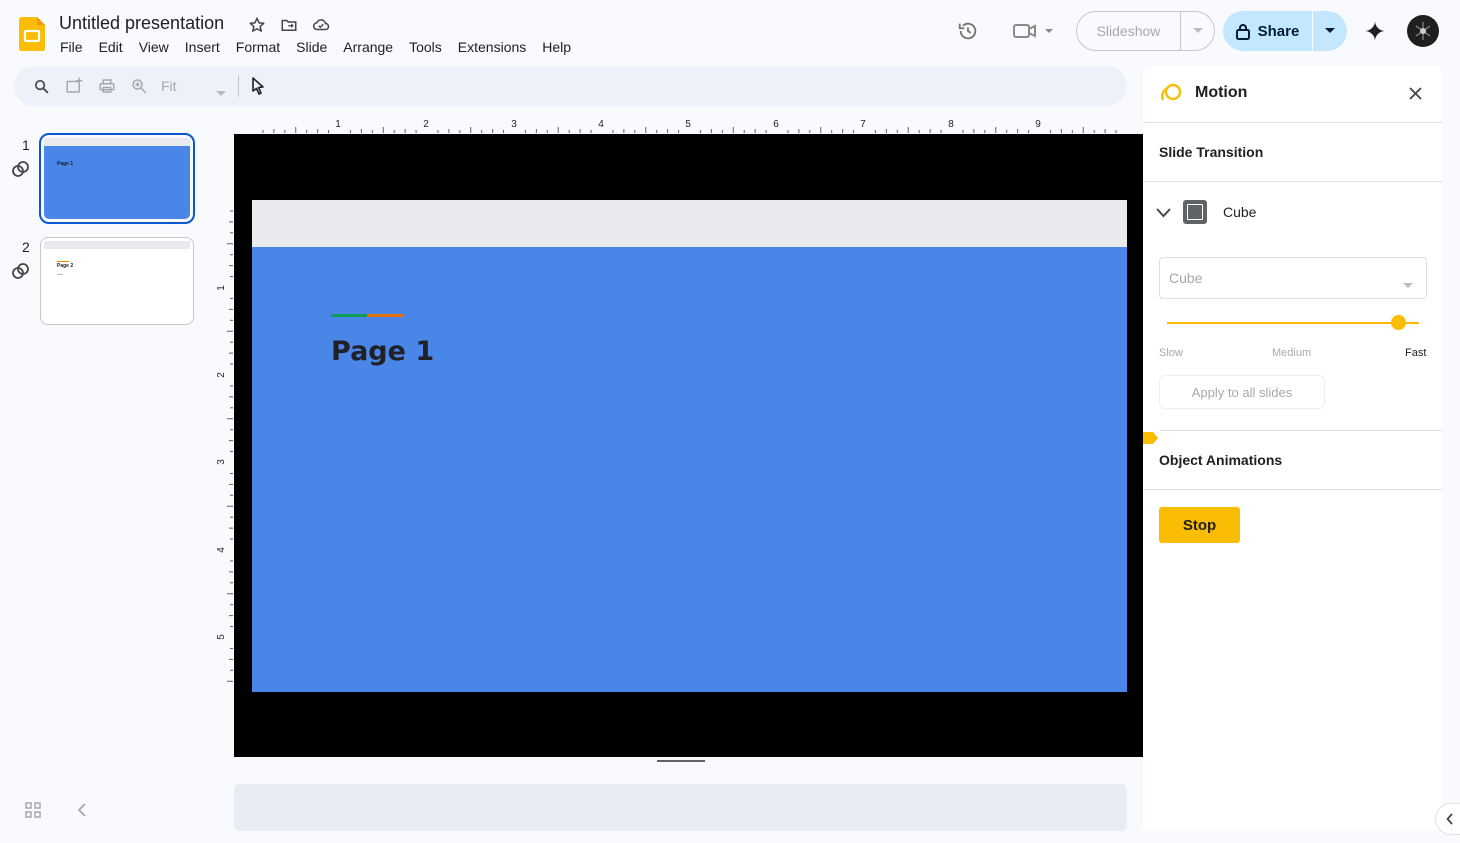 This screenshot has width=1460, height=843. What do you see at coordinates (258, 47) in the screenshot?
I see `menu-format: Format` at bounding box center [258, 47].